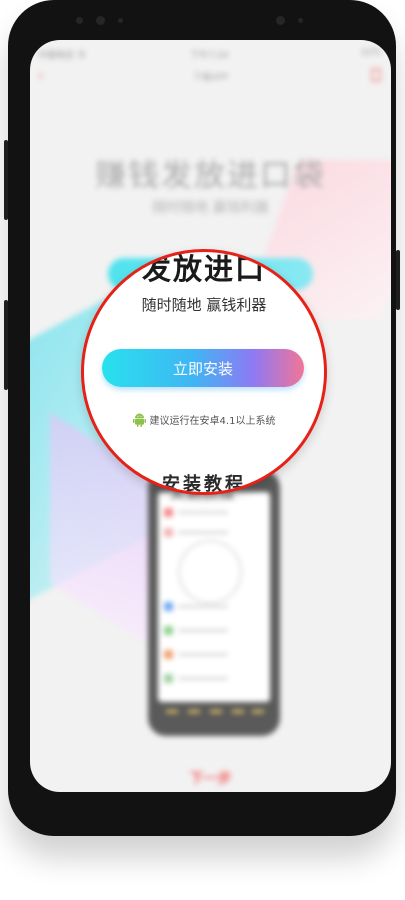  Describe the element at coordinates (210, 176) in the screenshot. I see `hero-title: 赚钱发放进口袋` at that location.